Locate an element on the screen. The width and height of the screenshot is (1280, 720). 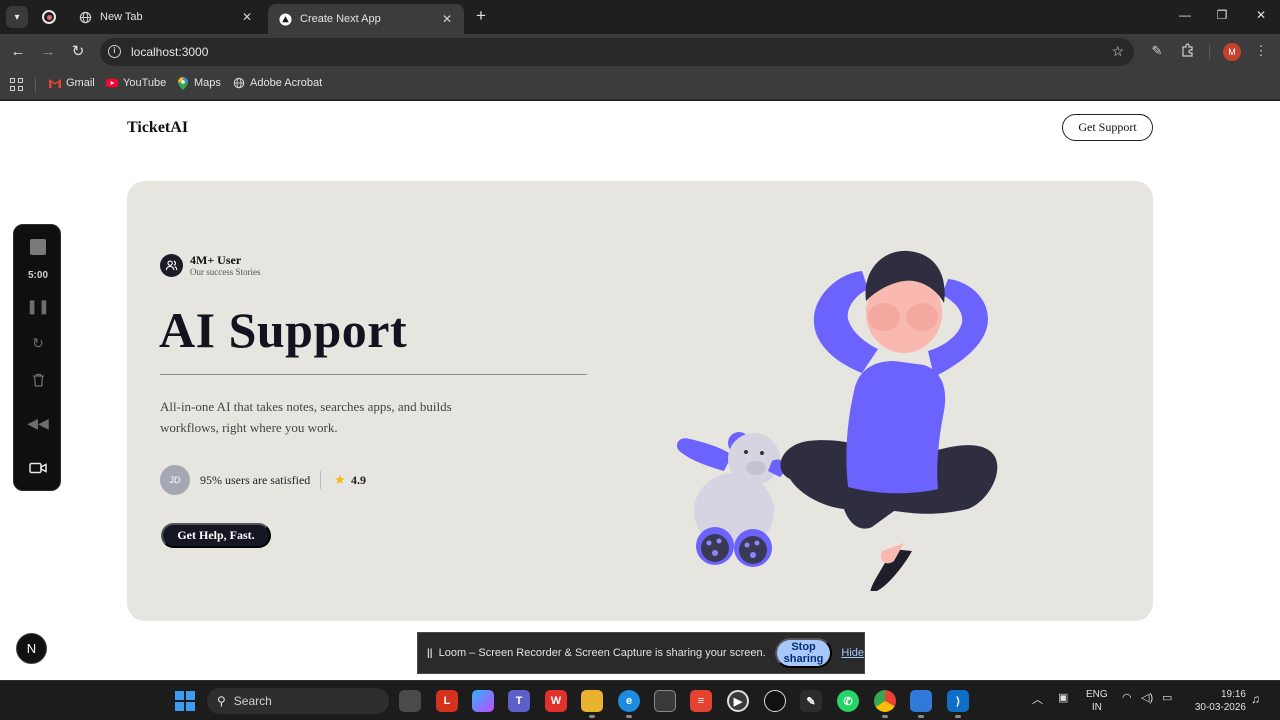
forward-icon: → is located at coordinates (48, 52).